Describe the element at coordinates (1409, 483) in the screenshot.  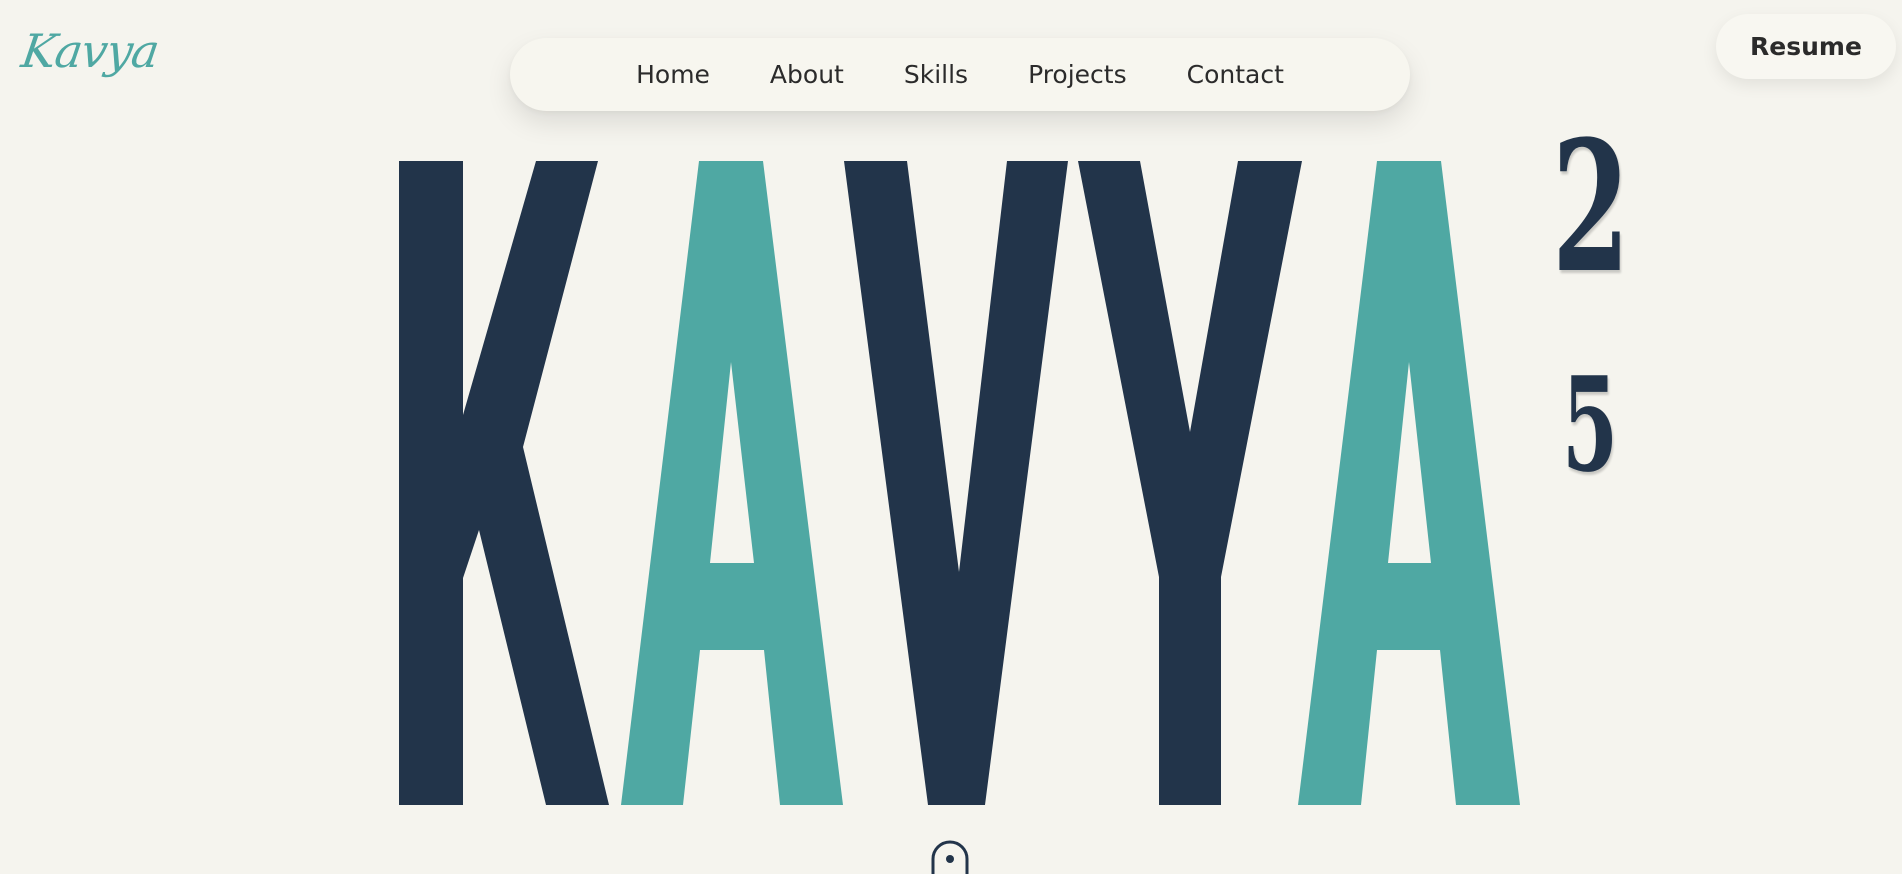
I see `hero-letter-a-second` at that location.